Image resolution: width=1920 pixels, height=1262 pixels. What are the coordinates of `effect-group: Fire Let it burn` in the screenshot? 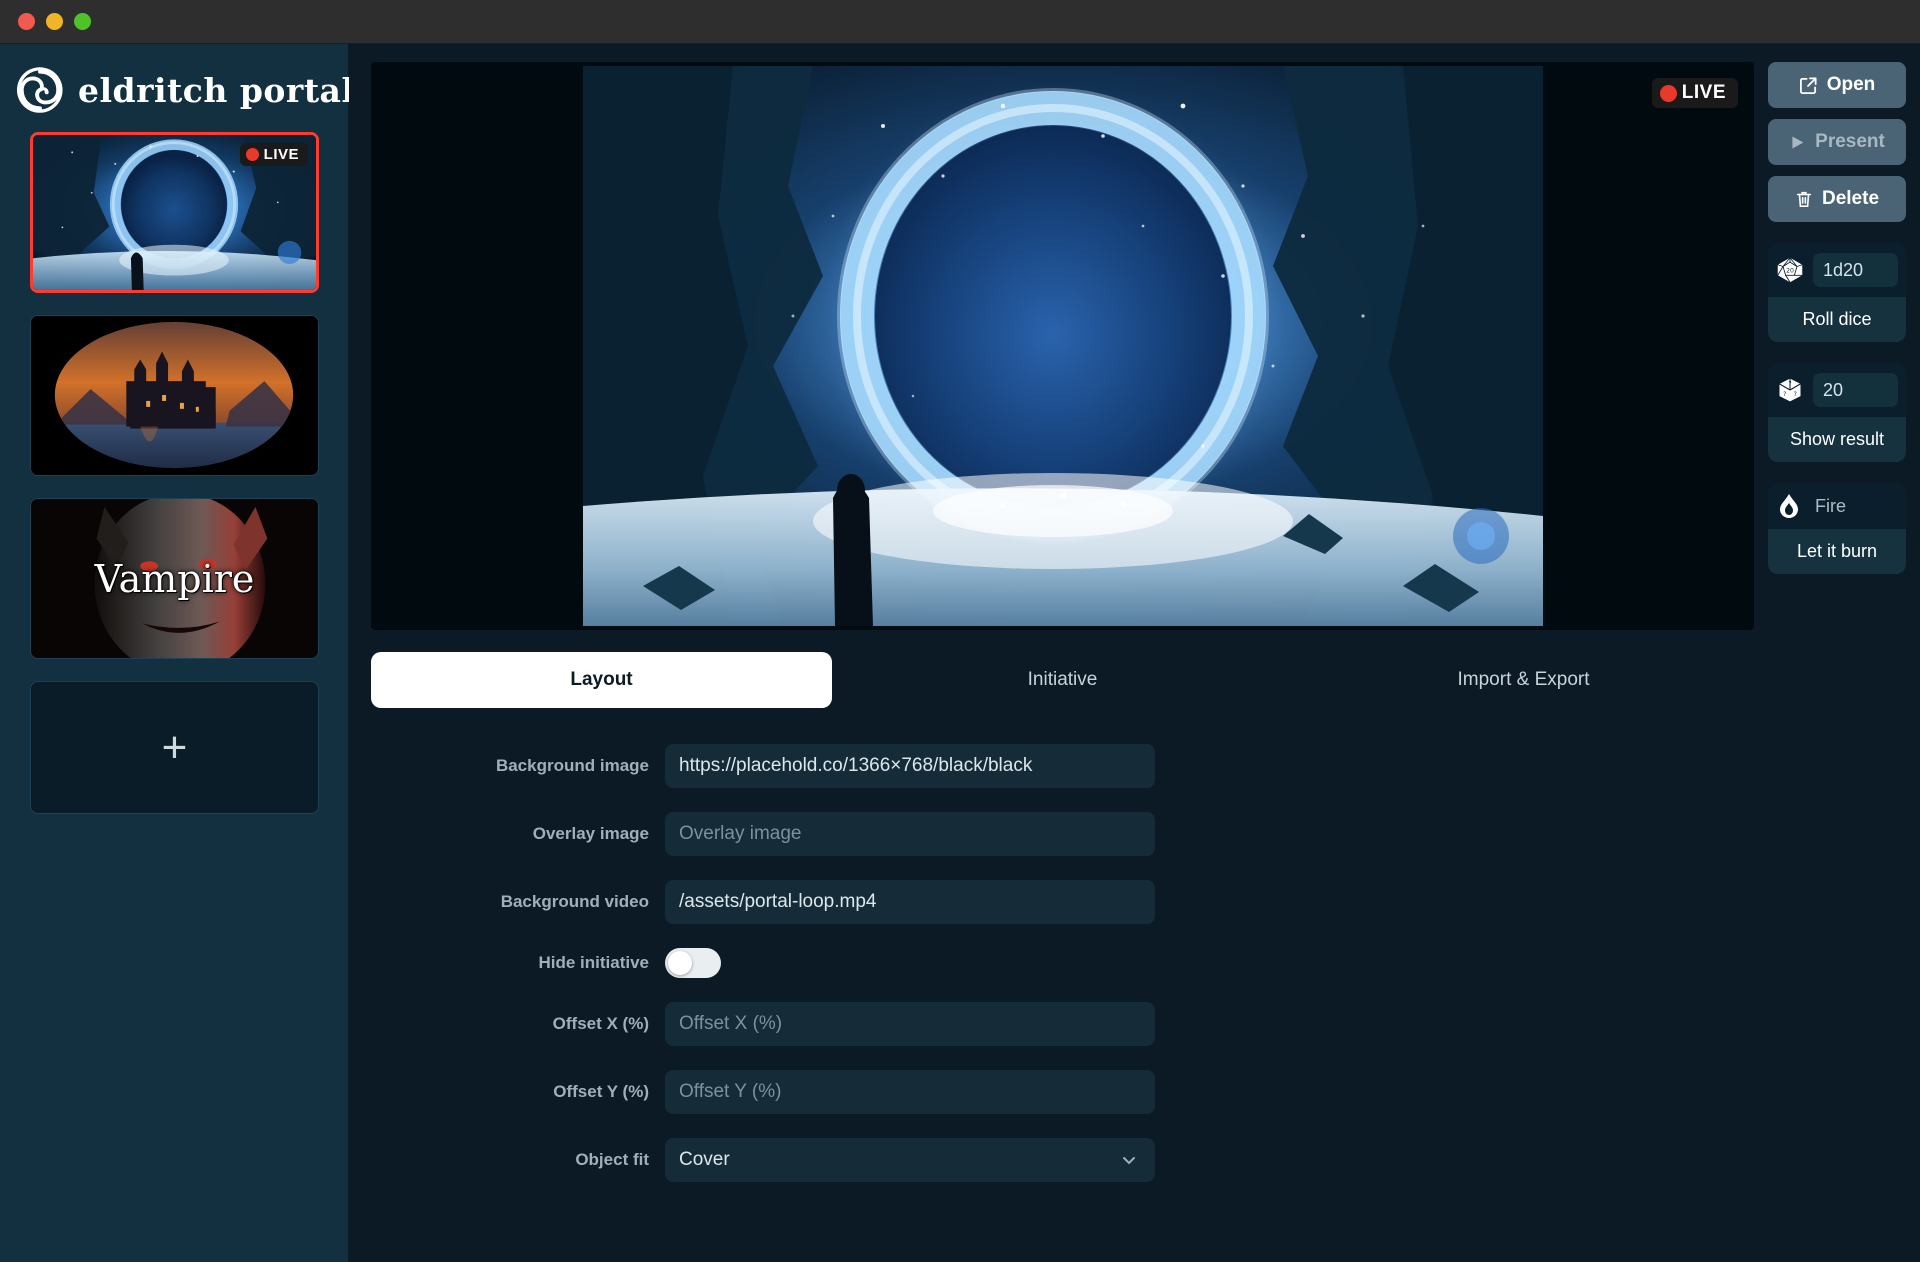 It's located at (1837, 528).